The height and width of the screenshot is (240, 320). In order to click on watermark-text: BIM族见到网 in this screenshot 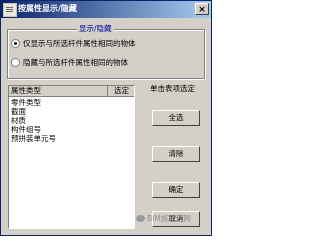, I will do `click(169, 218)`.